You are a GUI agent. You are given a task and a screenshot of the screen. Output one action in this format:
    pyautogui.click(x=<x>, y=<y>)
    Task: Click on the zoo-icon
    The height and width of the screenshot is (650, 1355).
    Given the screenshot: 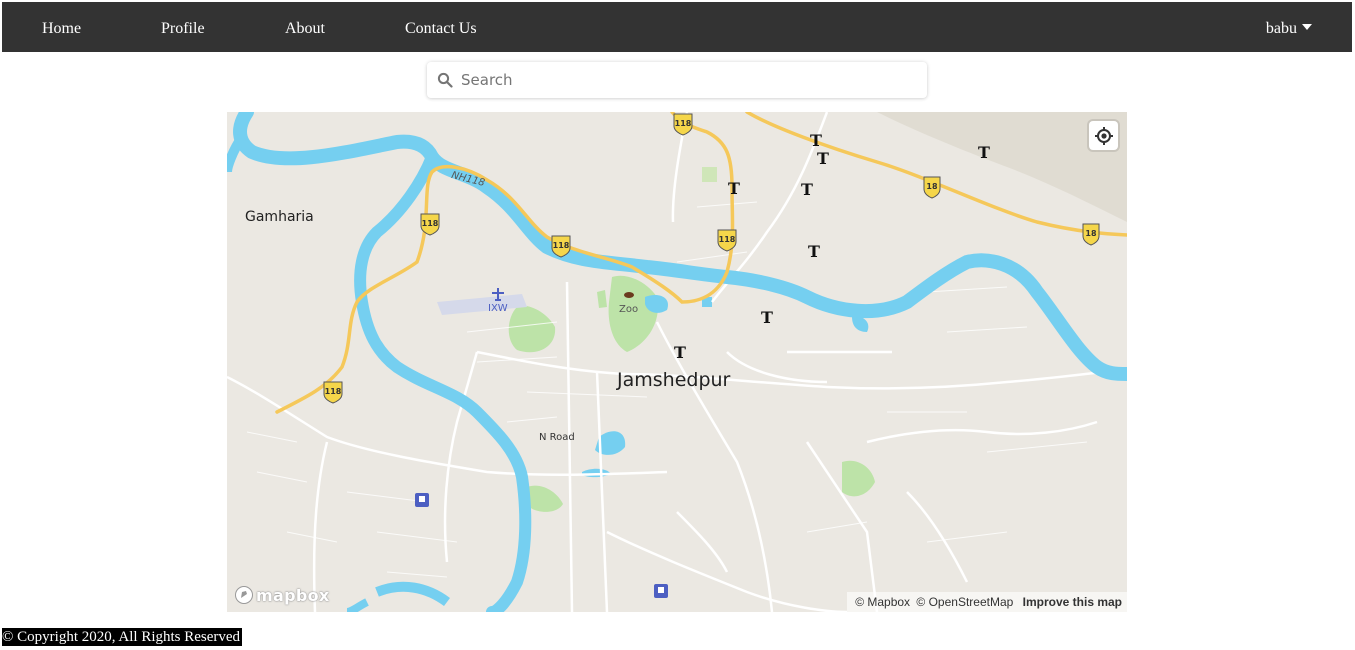 What is the action you would take?
    pyautogui.click(x=629, y=295)
    